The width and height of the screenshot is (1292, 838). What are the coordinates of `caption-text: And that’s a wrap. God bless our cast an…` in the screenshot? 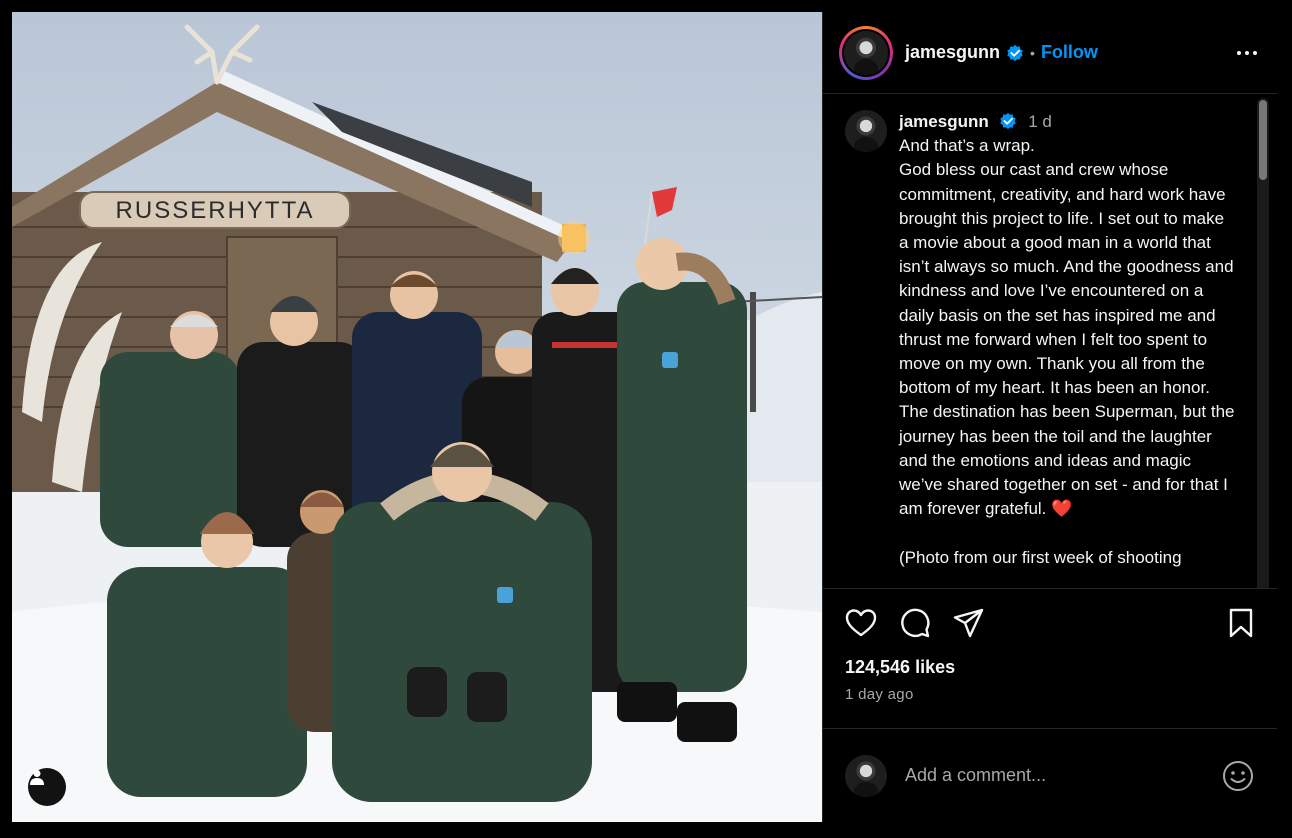 It's located at (1067, 351).